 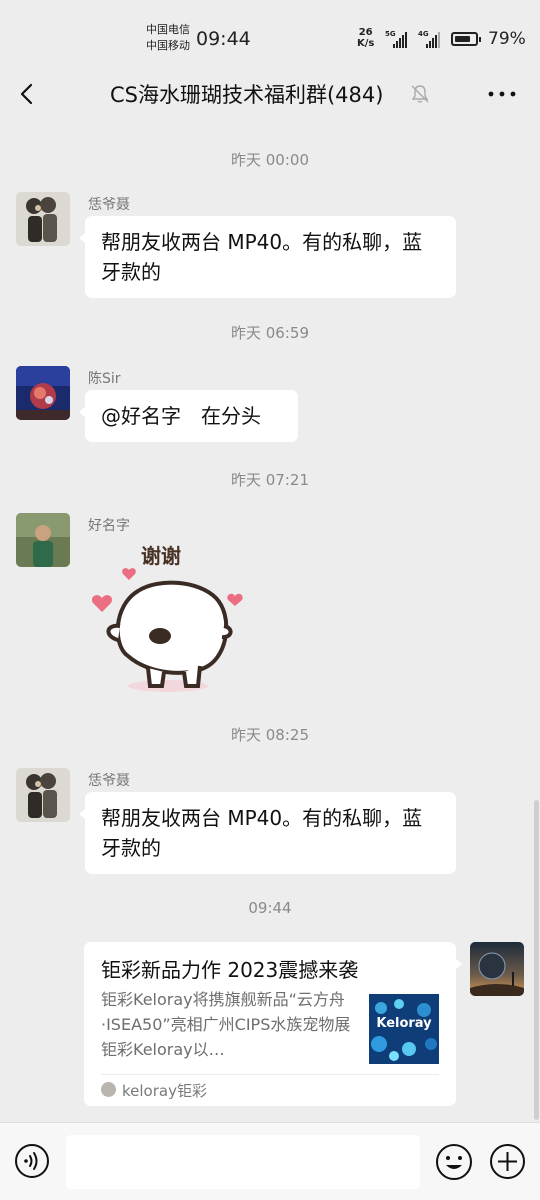 I want to click on voice-icon, so click(x=32, y=1161).